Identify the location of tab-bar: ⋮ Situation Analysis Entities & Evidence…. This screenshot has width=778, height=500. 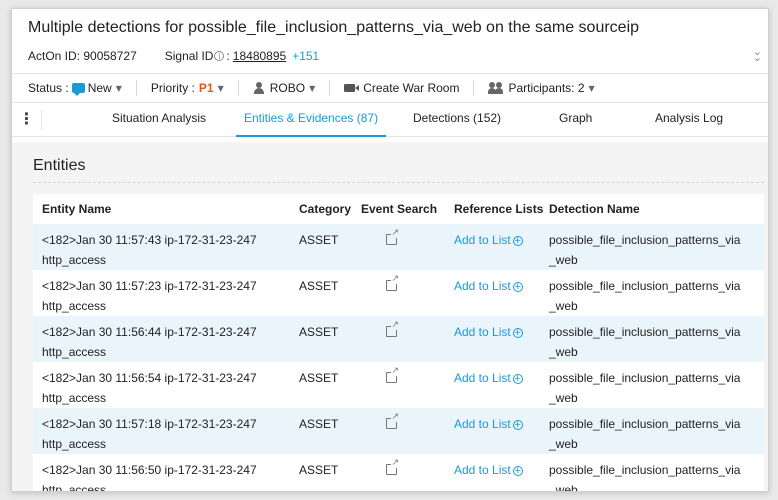
(390, 120).